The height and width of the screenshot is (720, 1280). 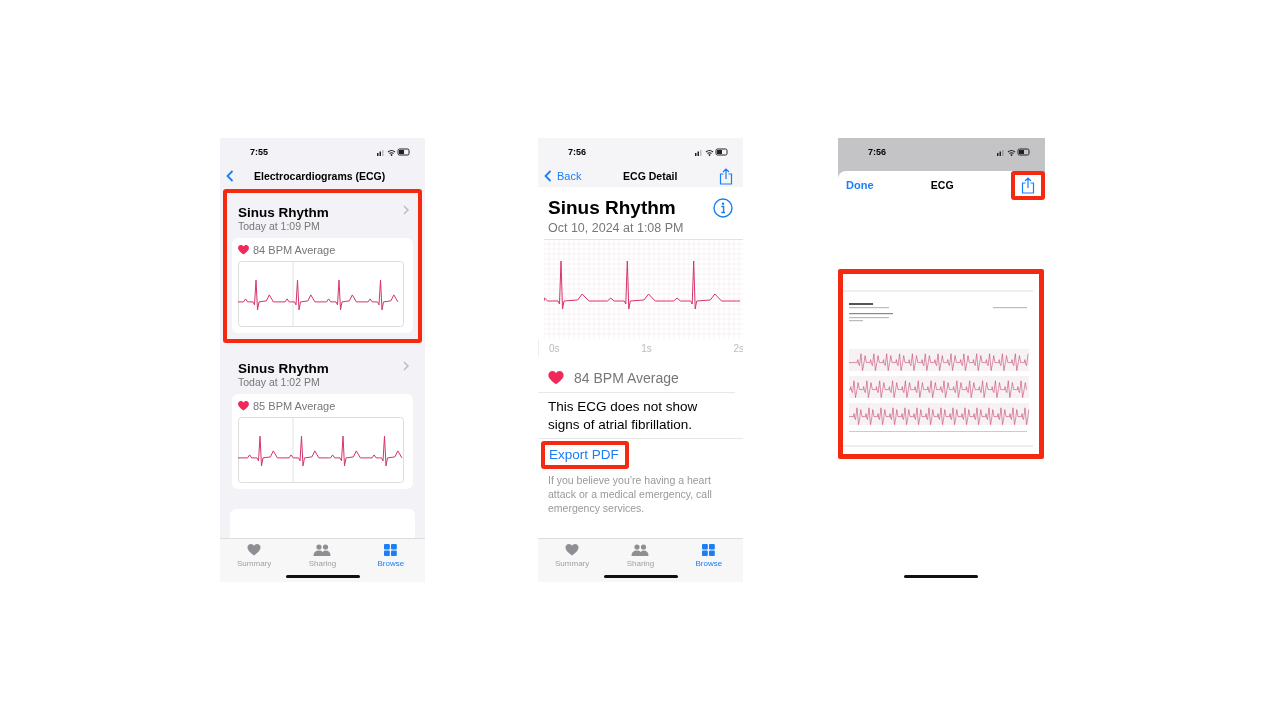 I want to click on time-axis-label: 0s, so click(x=554, y=349).